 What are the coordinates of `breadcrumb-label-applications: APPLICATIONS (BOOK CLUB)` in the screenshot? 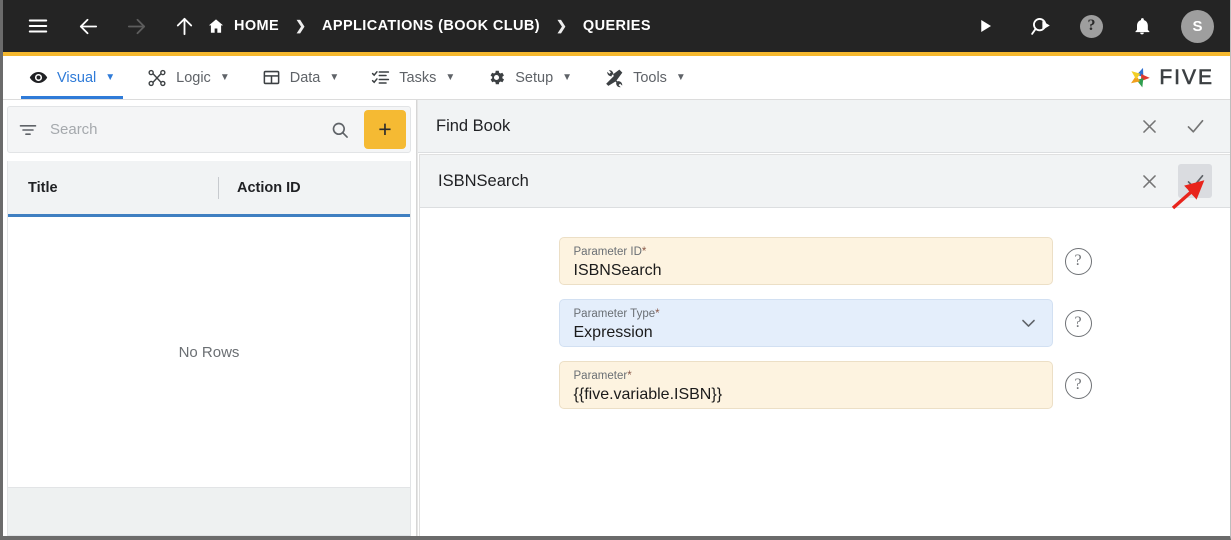 It's located at (431, 26).